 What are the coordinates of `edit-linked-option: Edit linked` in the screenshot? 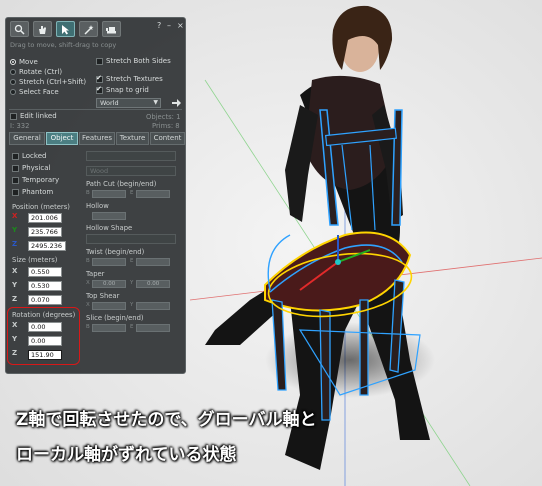 It's located at (33, 116).